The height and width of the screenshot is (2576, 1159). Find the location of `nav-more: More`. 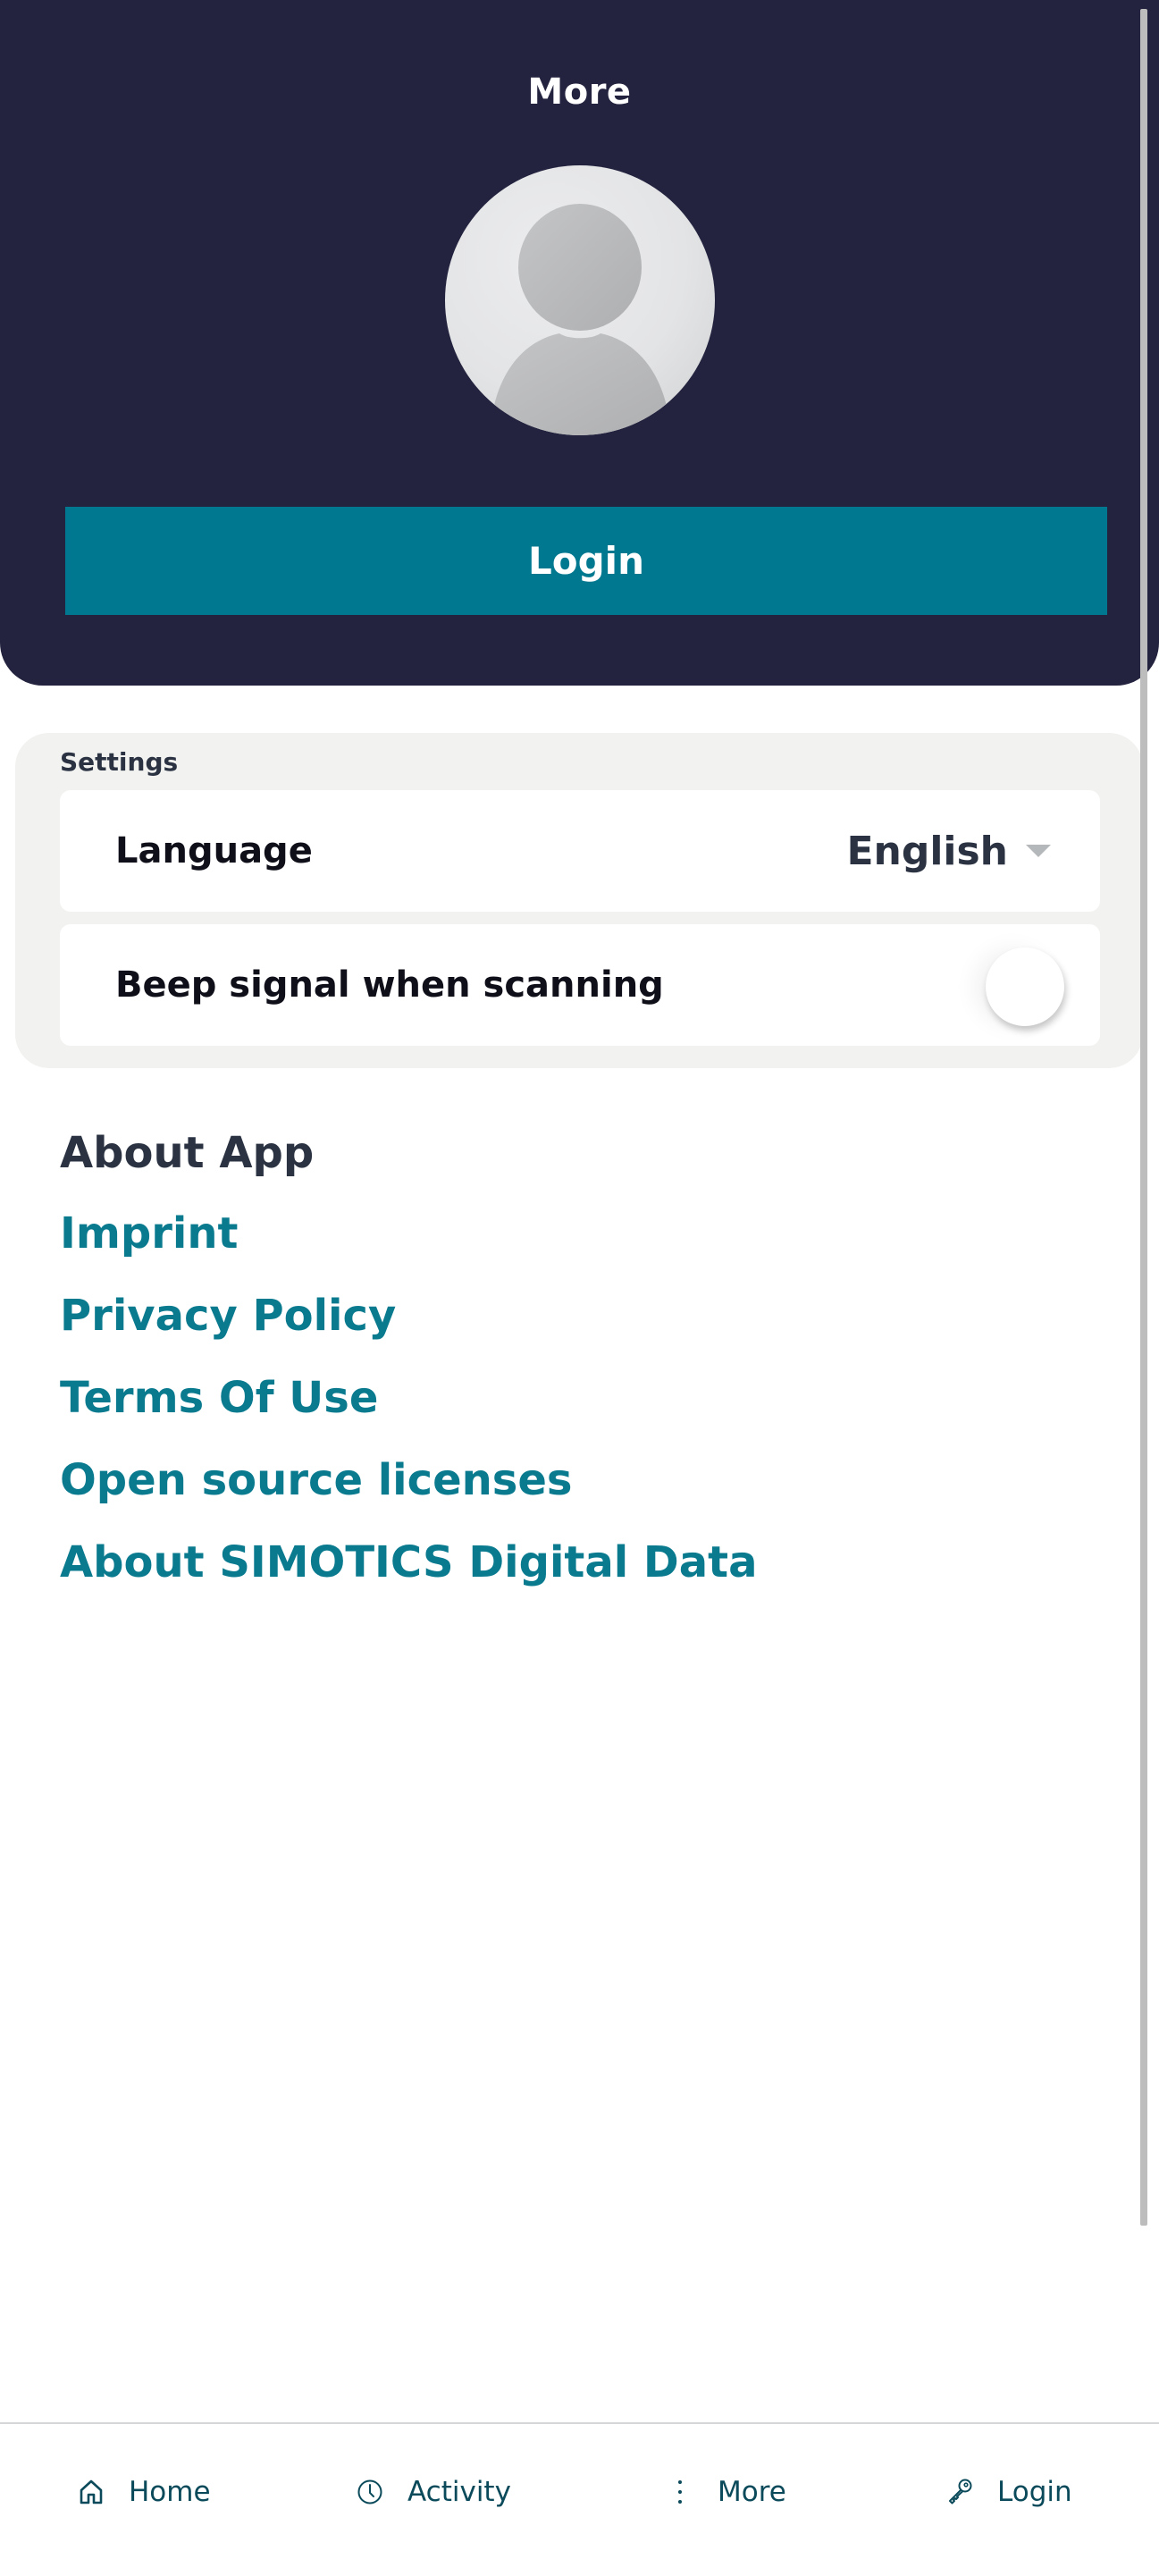

nav-more: More is located at coordinates (726, 2492).